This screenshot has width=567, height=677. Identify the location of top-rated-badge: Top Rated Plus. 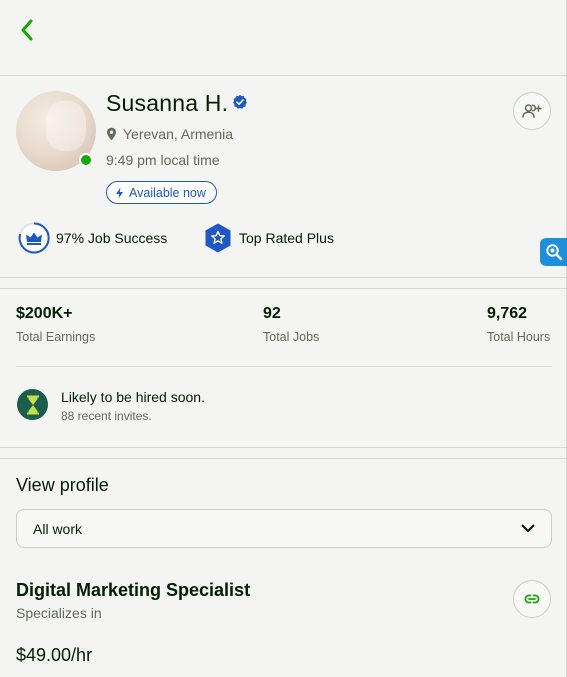
(268, 238).